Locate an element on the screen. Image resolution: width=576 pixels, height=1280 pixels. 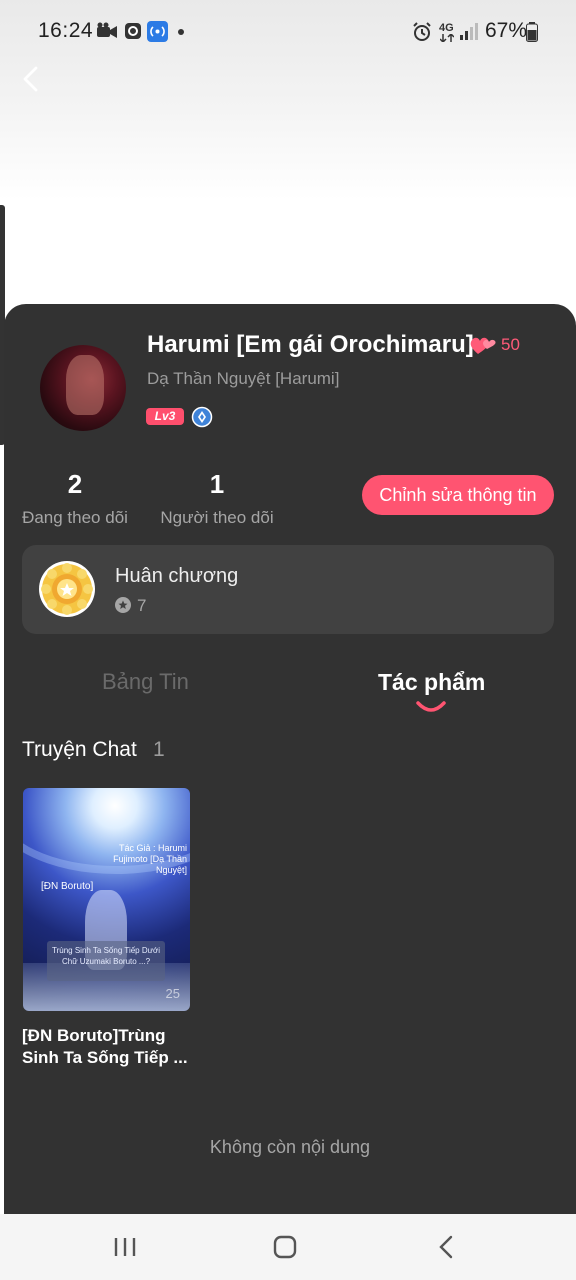
verified-shield-icon is located at coordinates (202, 417).